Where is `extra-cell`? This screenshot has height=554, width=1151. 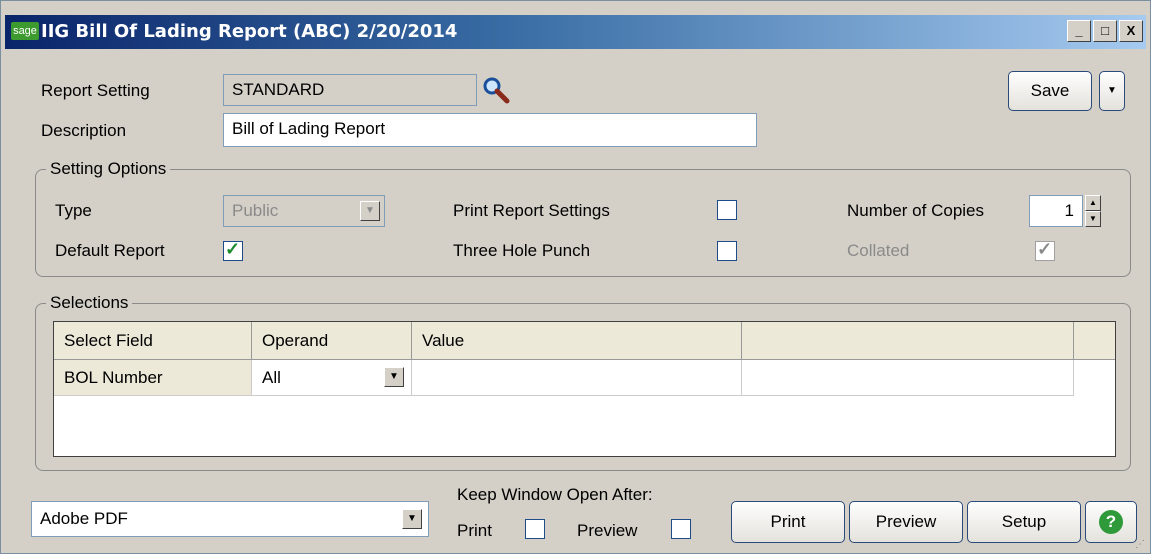
extra-cell is located at coordinates (908, 378).